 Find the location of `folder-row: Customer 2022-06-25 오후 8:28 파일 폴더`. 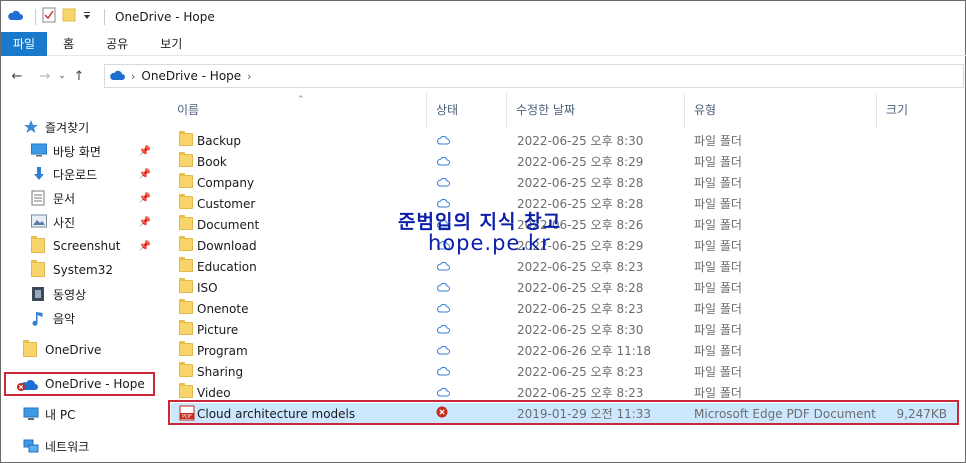

folder-row: Customer 2022-06-25 오후 8:28 파일 폴더 is located at coordinates (564, 203).